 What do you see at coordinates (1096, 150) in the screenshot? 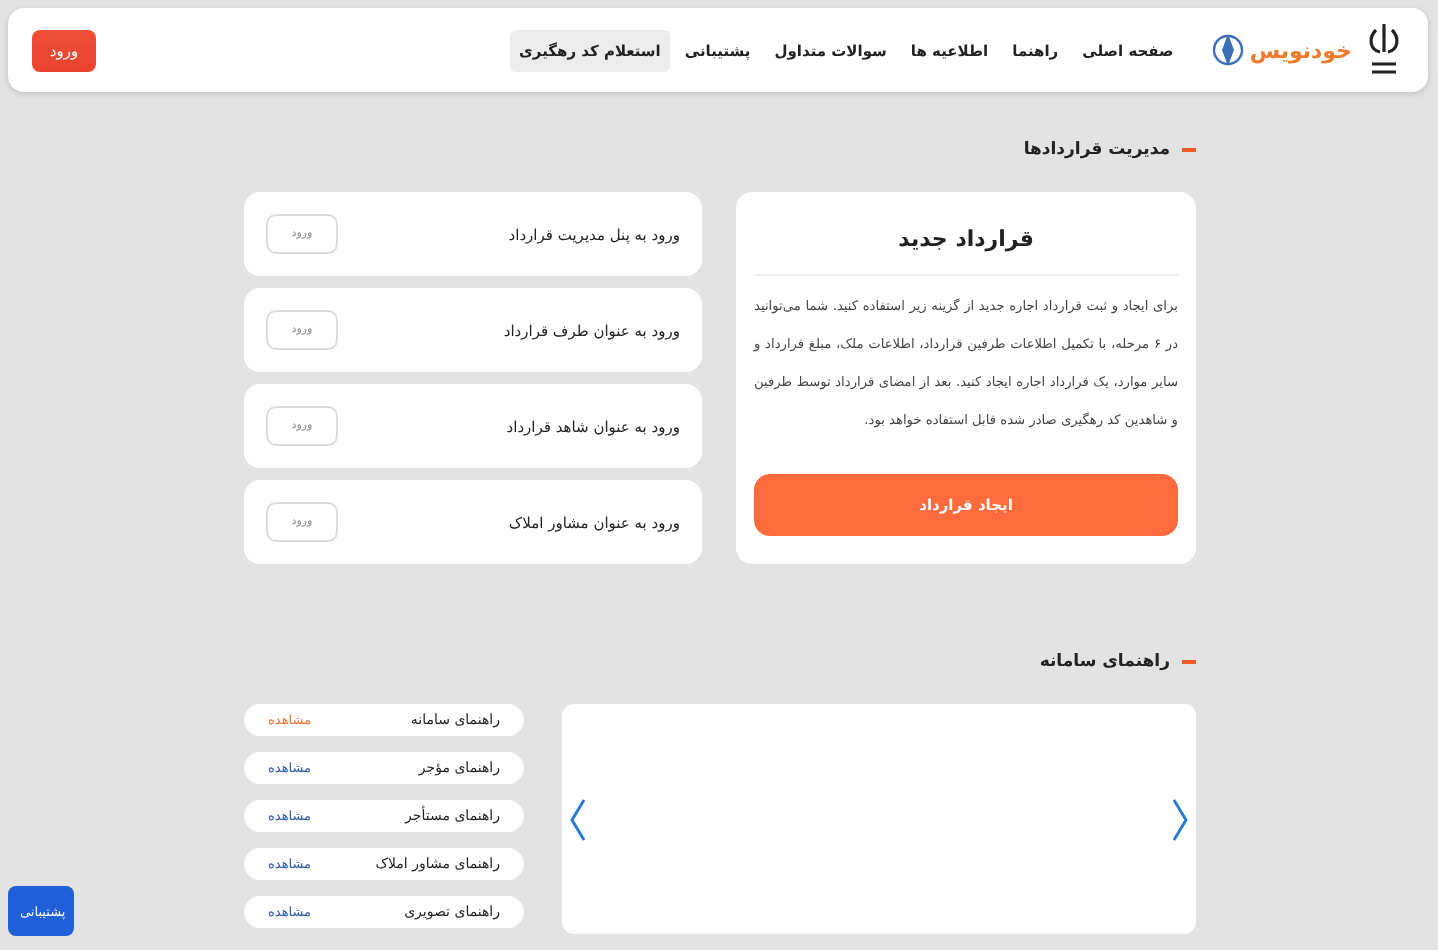
I see `section-title: مدیریت قراردادها` at bounding box center [1096, 150].